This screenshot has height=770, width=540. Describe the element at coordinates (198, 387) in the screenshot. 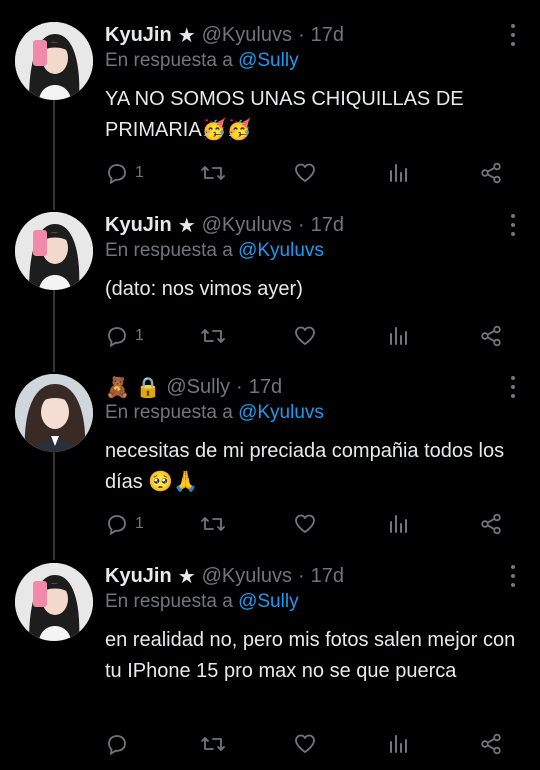

I see `username-handle: @Sully` at that location.